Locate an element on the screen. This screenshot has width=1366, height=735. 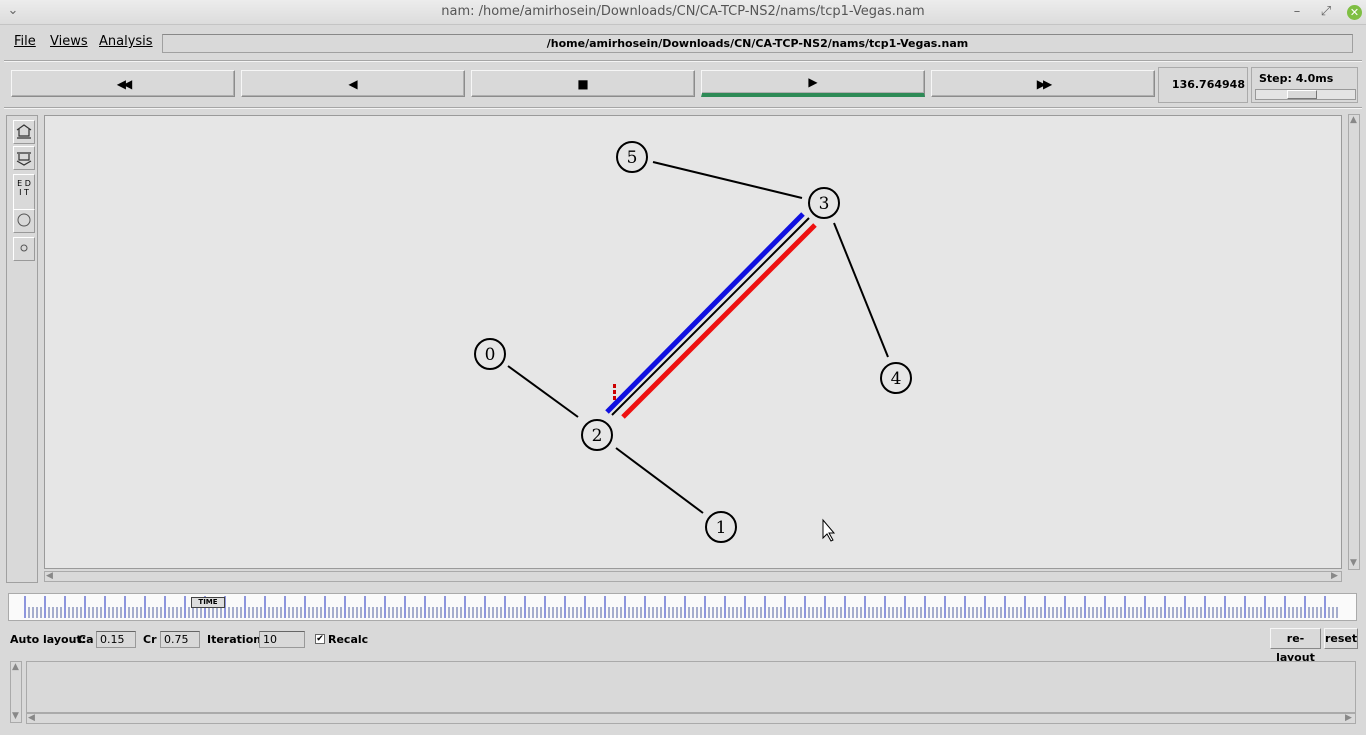
reset-button: reset is located at coordinates (1341, 638).